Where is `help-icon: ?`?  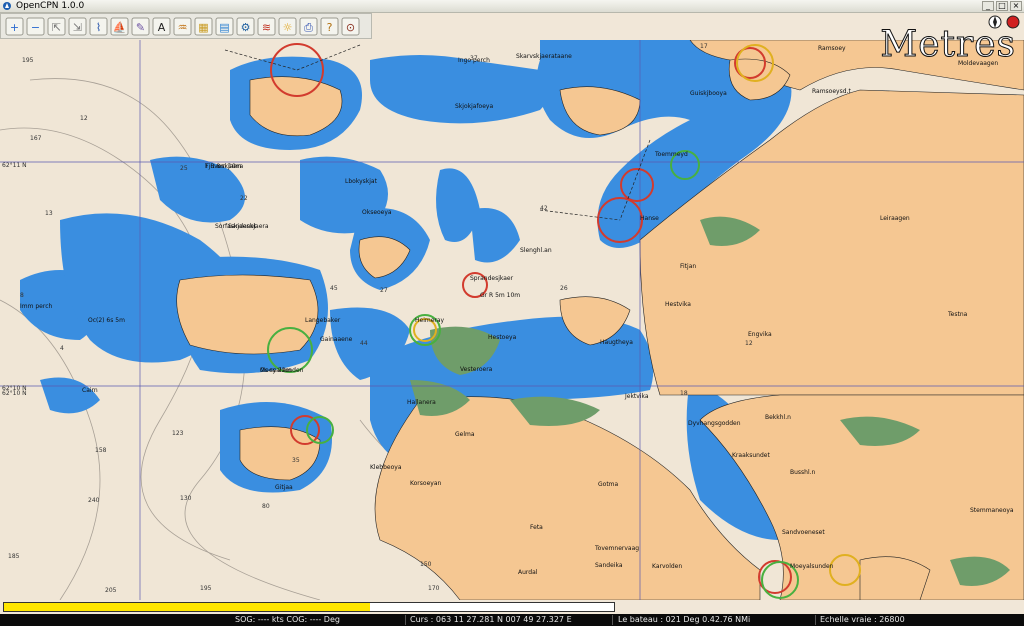
help-icon: ? is located at coordinates (329, 26).